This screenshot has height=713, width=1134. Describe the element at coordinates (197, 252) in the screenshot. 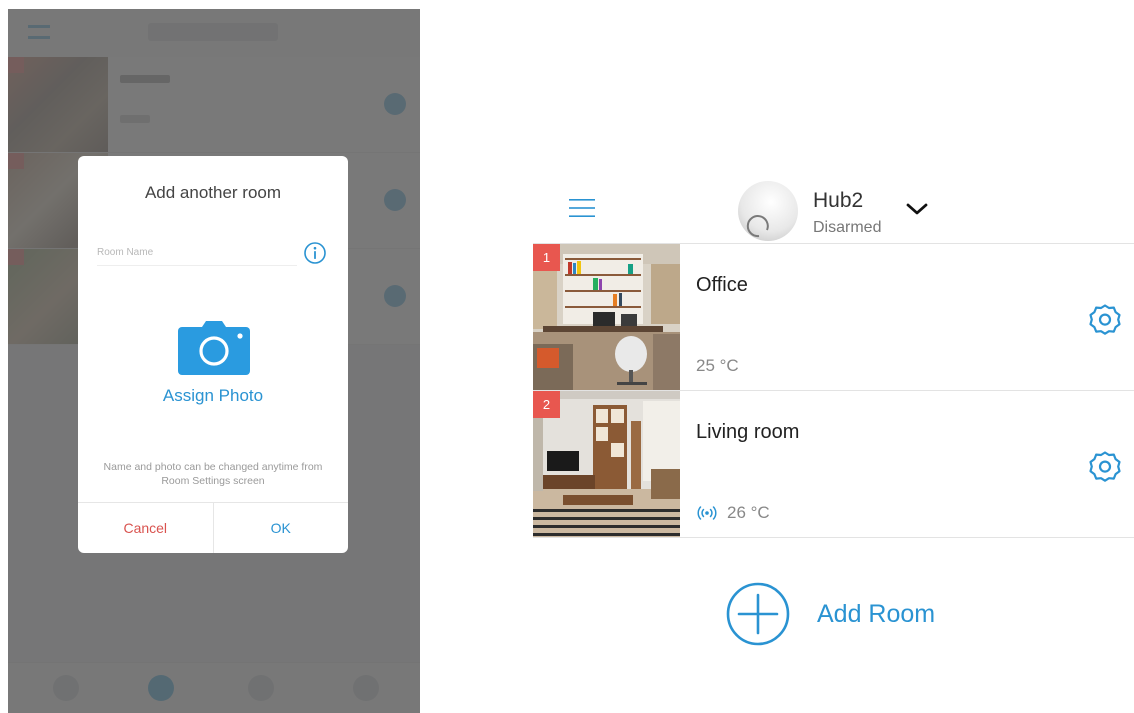

I see `room-name-input` at that location.